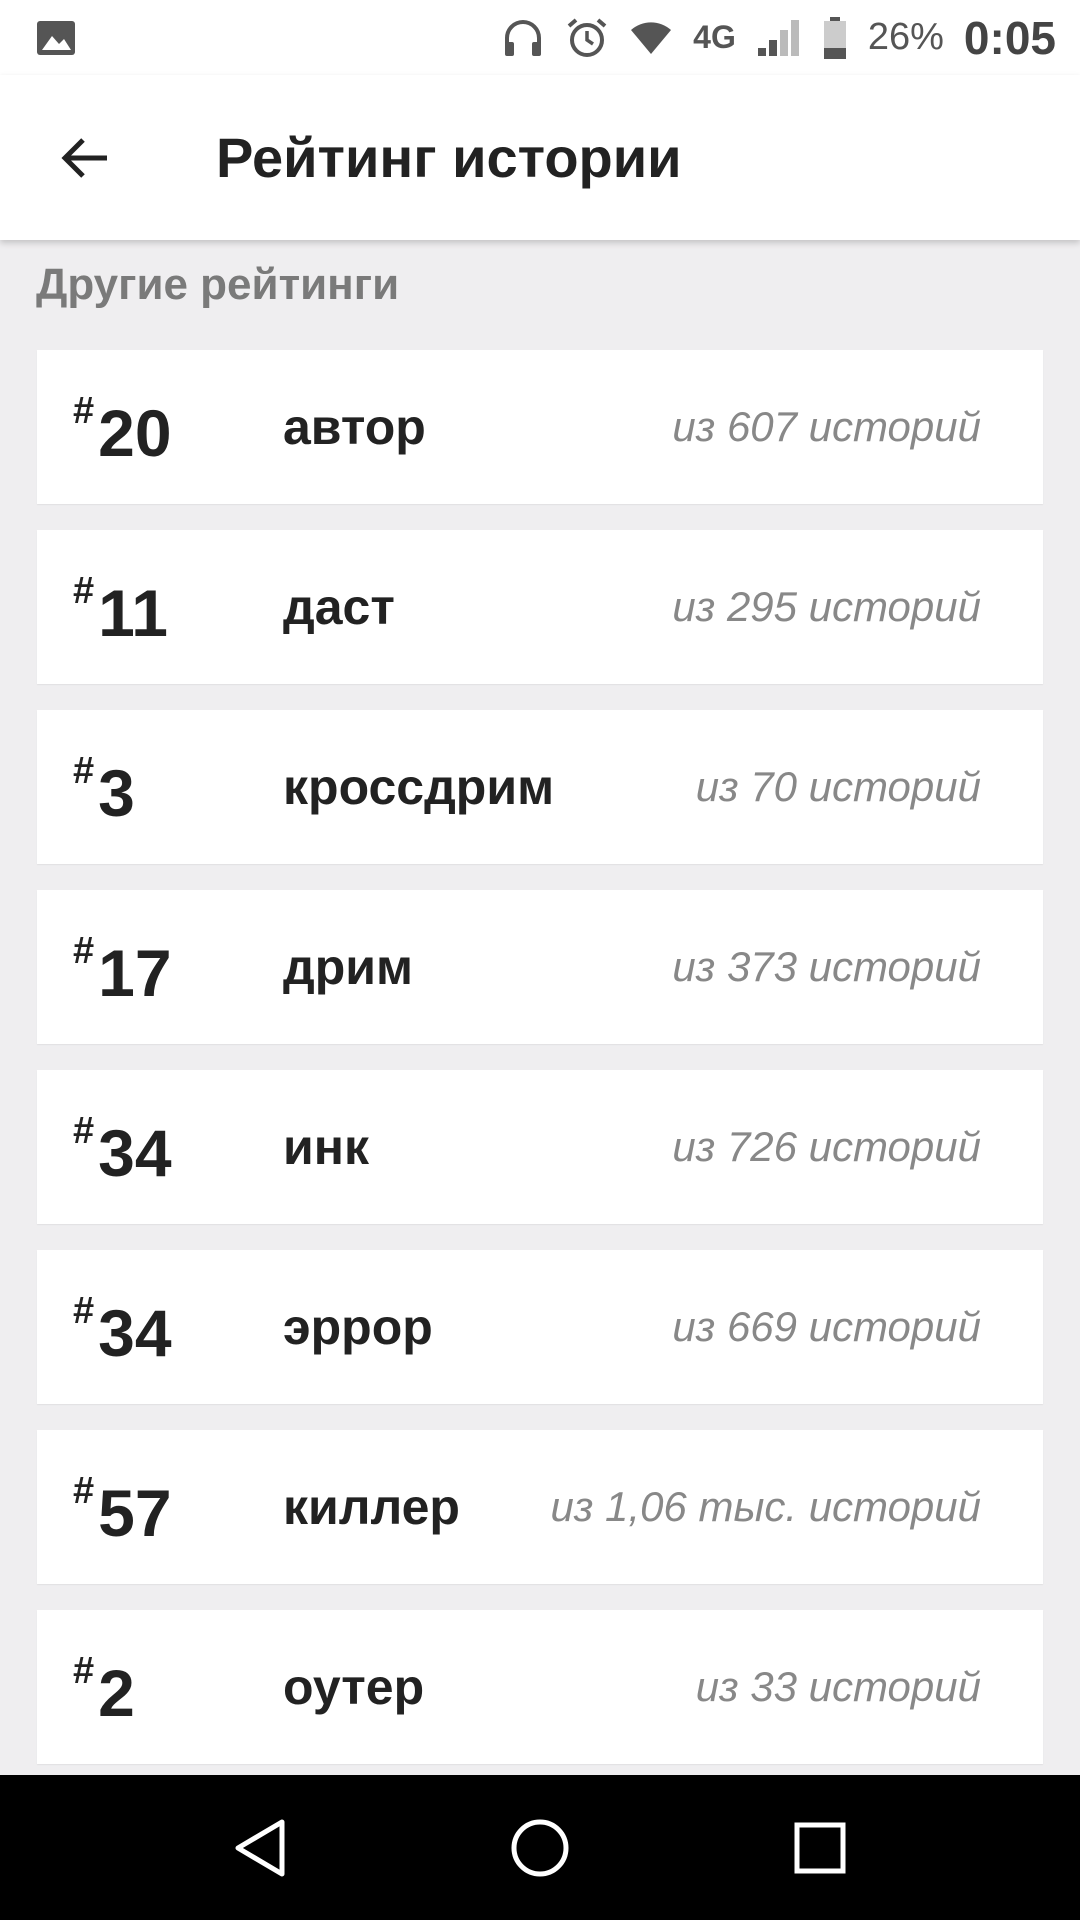 This screenshot has height=1920, width=1080. What do you see at coordinates (135, 973) in the screenshot?
I see `rank-number: 17` at bounding box center [135, 973].